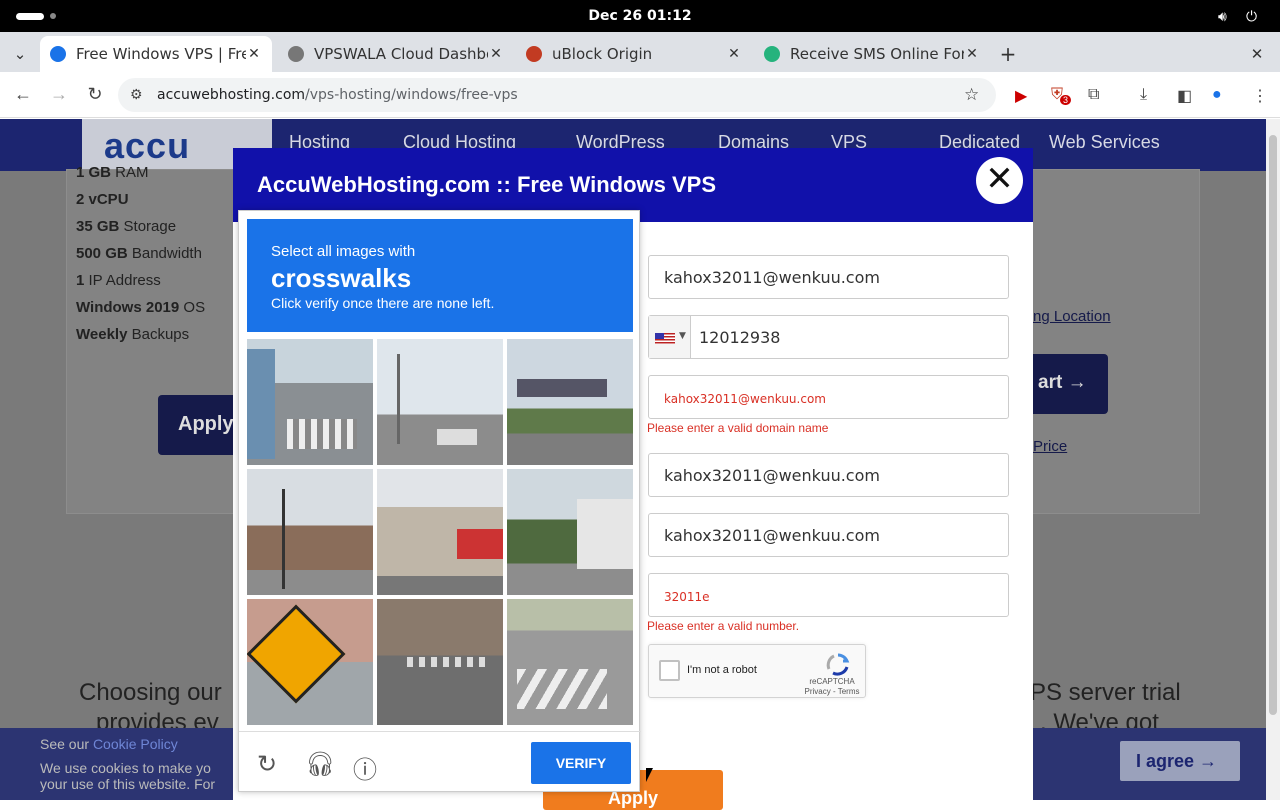 The image size is (1280, 810). Describe the element at coordinates (343, 251) in the screenshot. I see `captcha-instruction-line: Select all images with` at that location.